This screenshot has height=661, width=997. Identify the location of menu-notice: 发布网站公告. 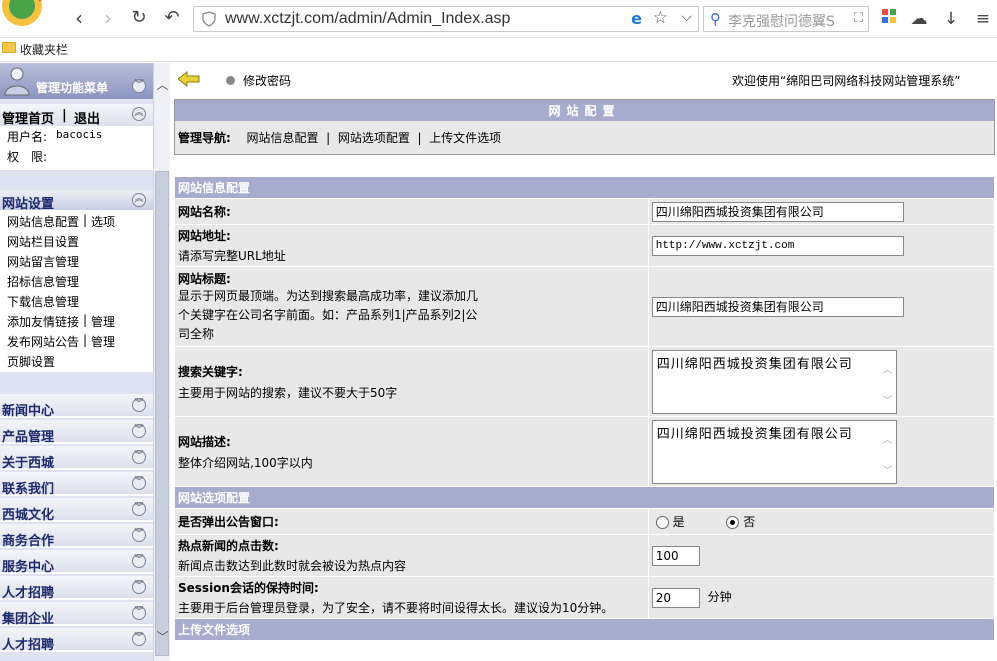
(43, 341).